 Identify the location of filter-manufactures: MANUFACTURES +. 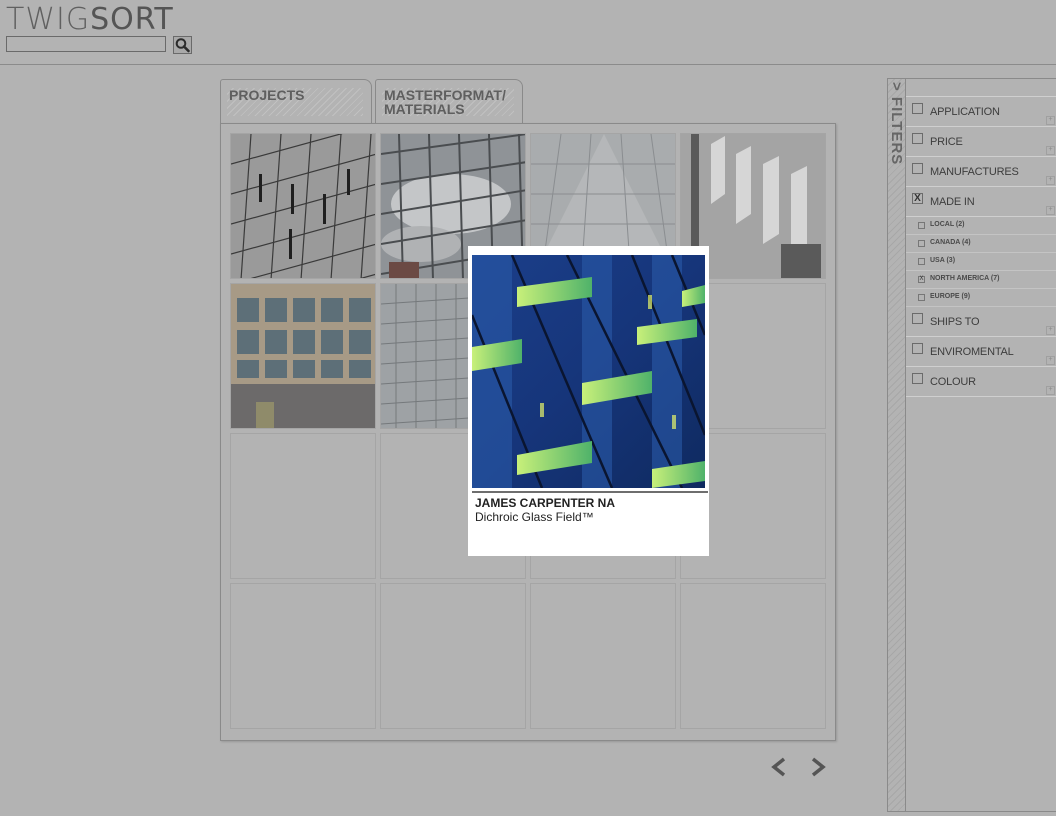
(981, 172).